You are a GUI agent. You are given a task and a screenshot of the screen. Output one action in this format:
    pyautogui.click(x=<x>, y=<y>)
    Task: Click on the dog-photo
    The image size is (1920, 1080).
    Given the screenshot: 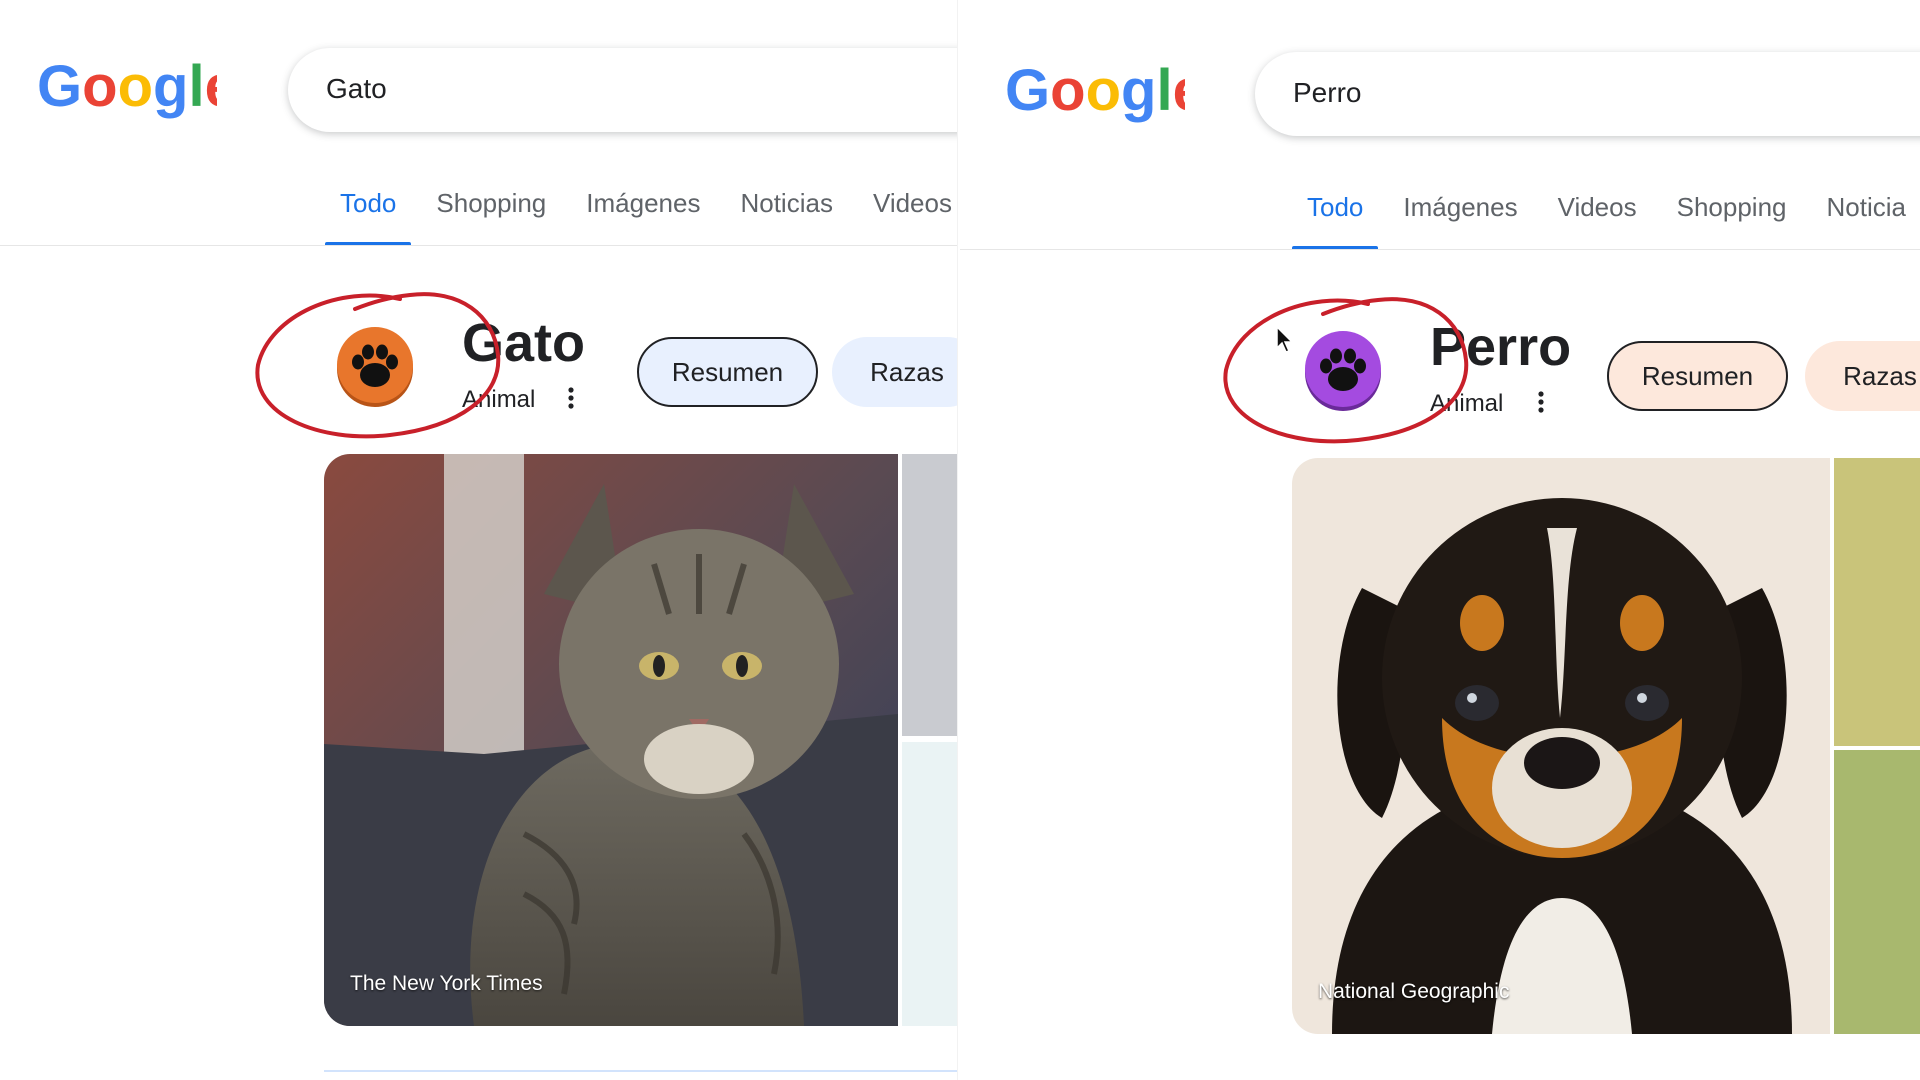 What is the action you would take?
    pyautogui.click(x=1561, y=746)
    